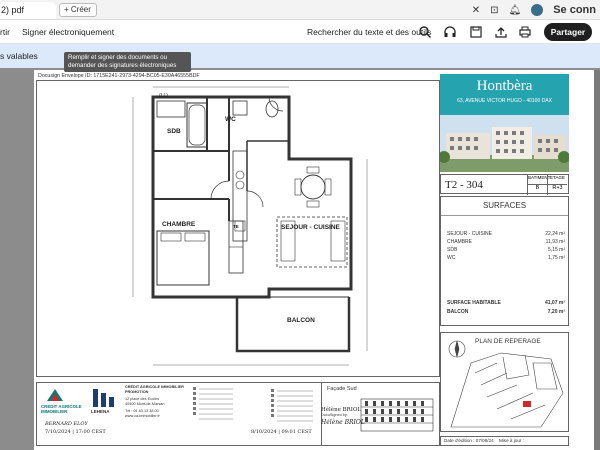 The image size is (600, 450). Describe the element at coordinates (460, 242) in the screenshot. I see `surface-label: CHAMBRE` at that location.